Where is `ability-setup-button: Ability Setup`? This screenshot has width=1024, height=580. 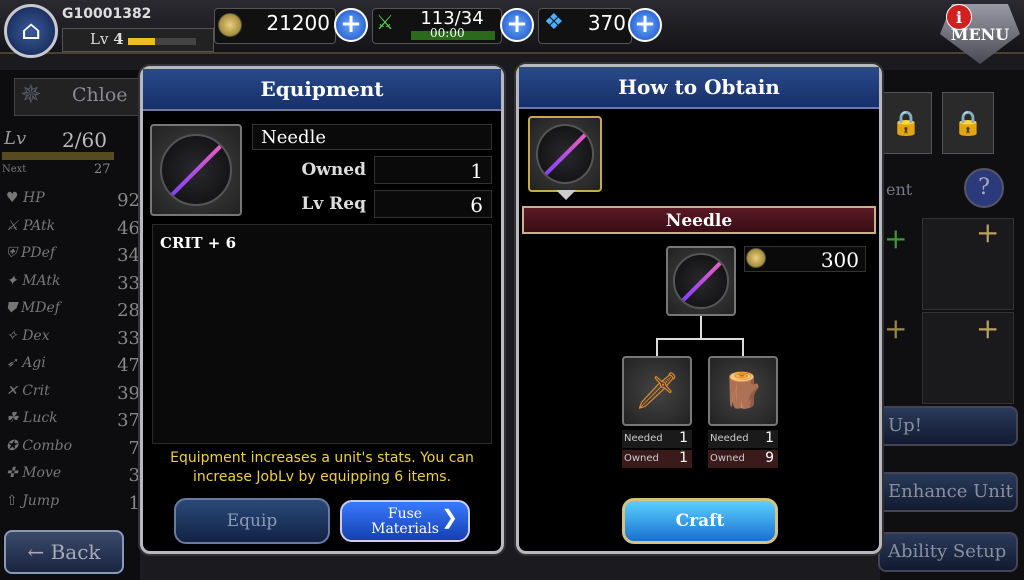
ability-setup-button: Ability Setup is located at coordinates (948, 552).